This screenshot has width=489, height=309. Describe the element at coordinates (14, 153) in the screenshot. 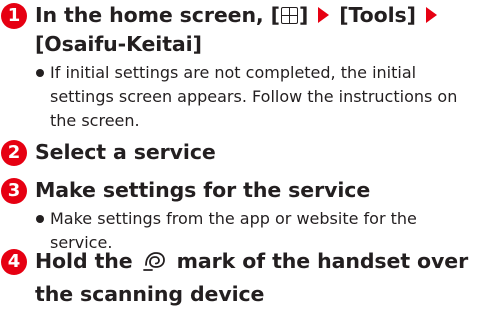

I see `step-number-2: 2` at that location.